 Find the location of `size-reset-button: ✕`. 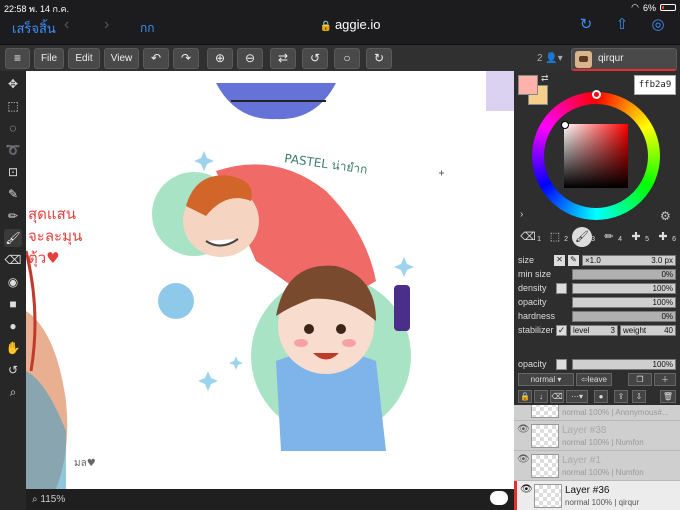

size-reset-button: ✕ is located at coordinates (559, 260).